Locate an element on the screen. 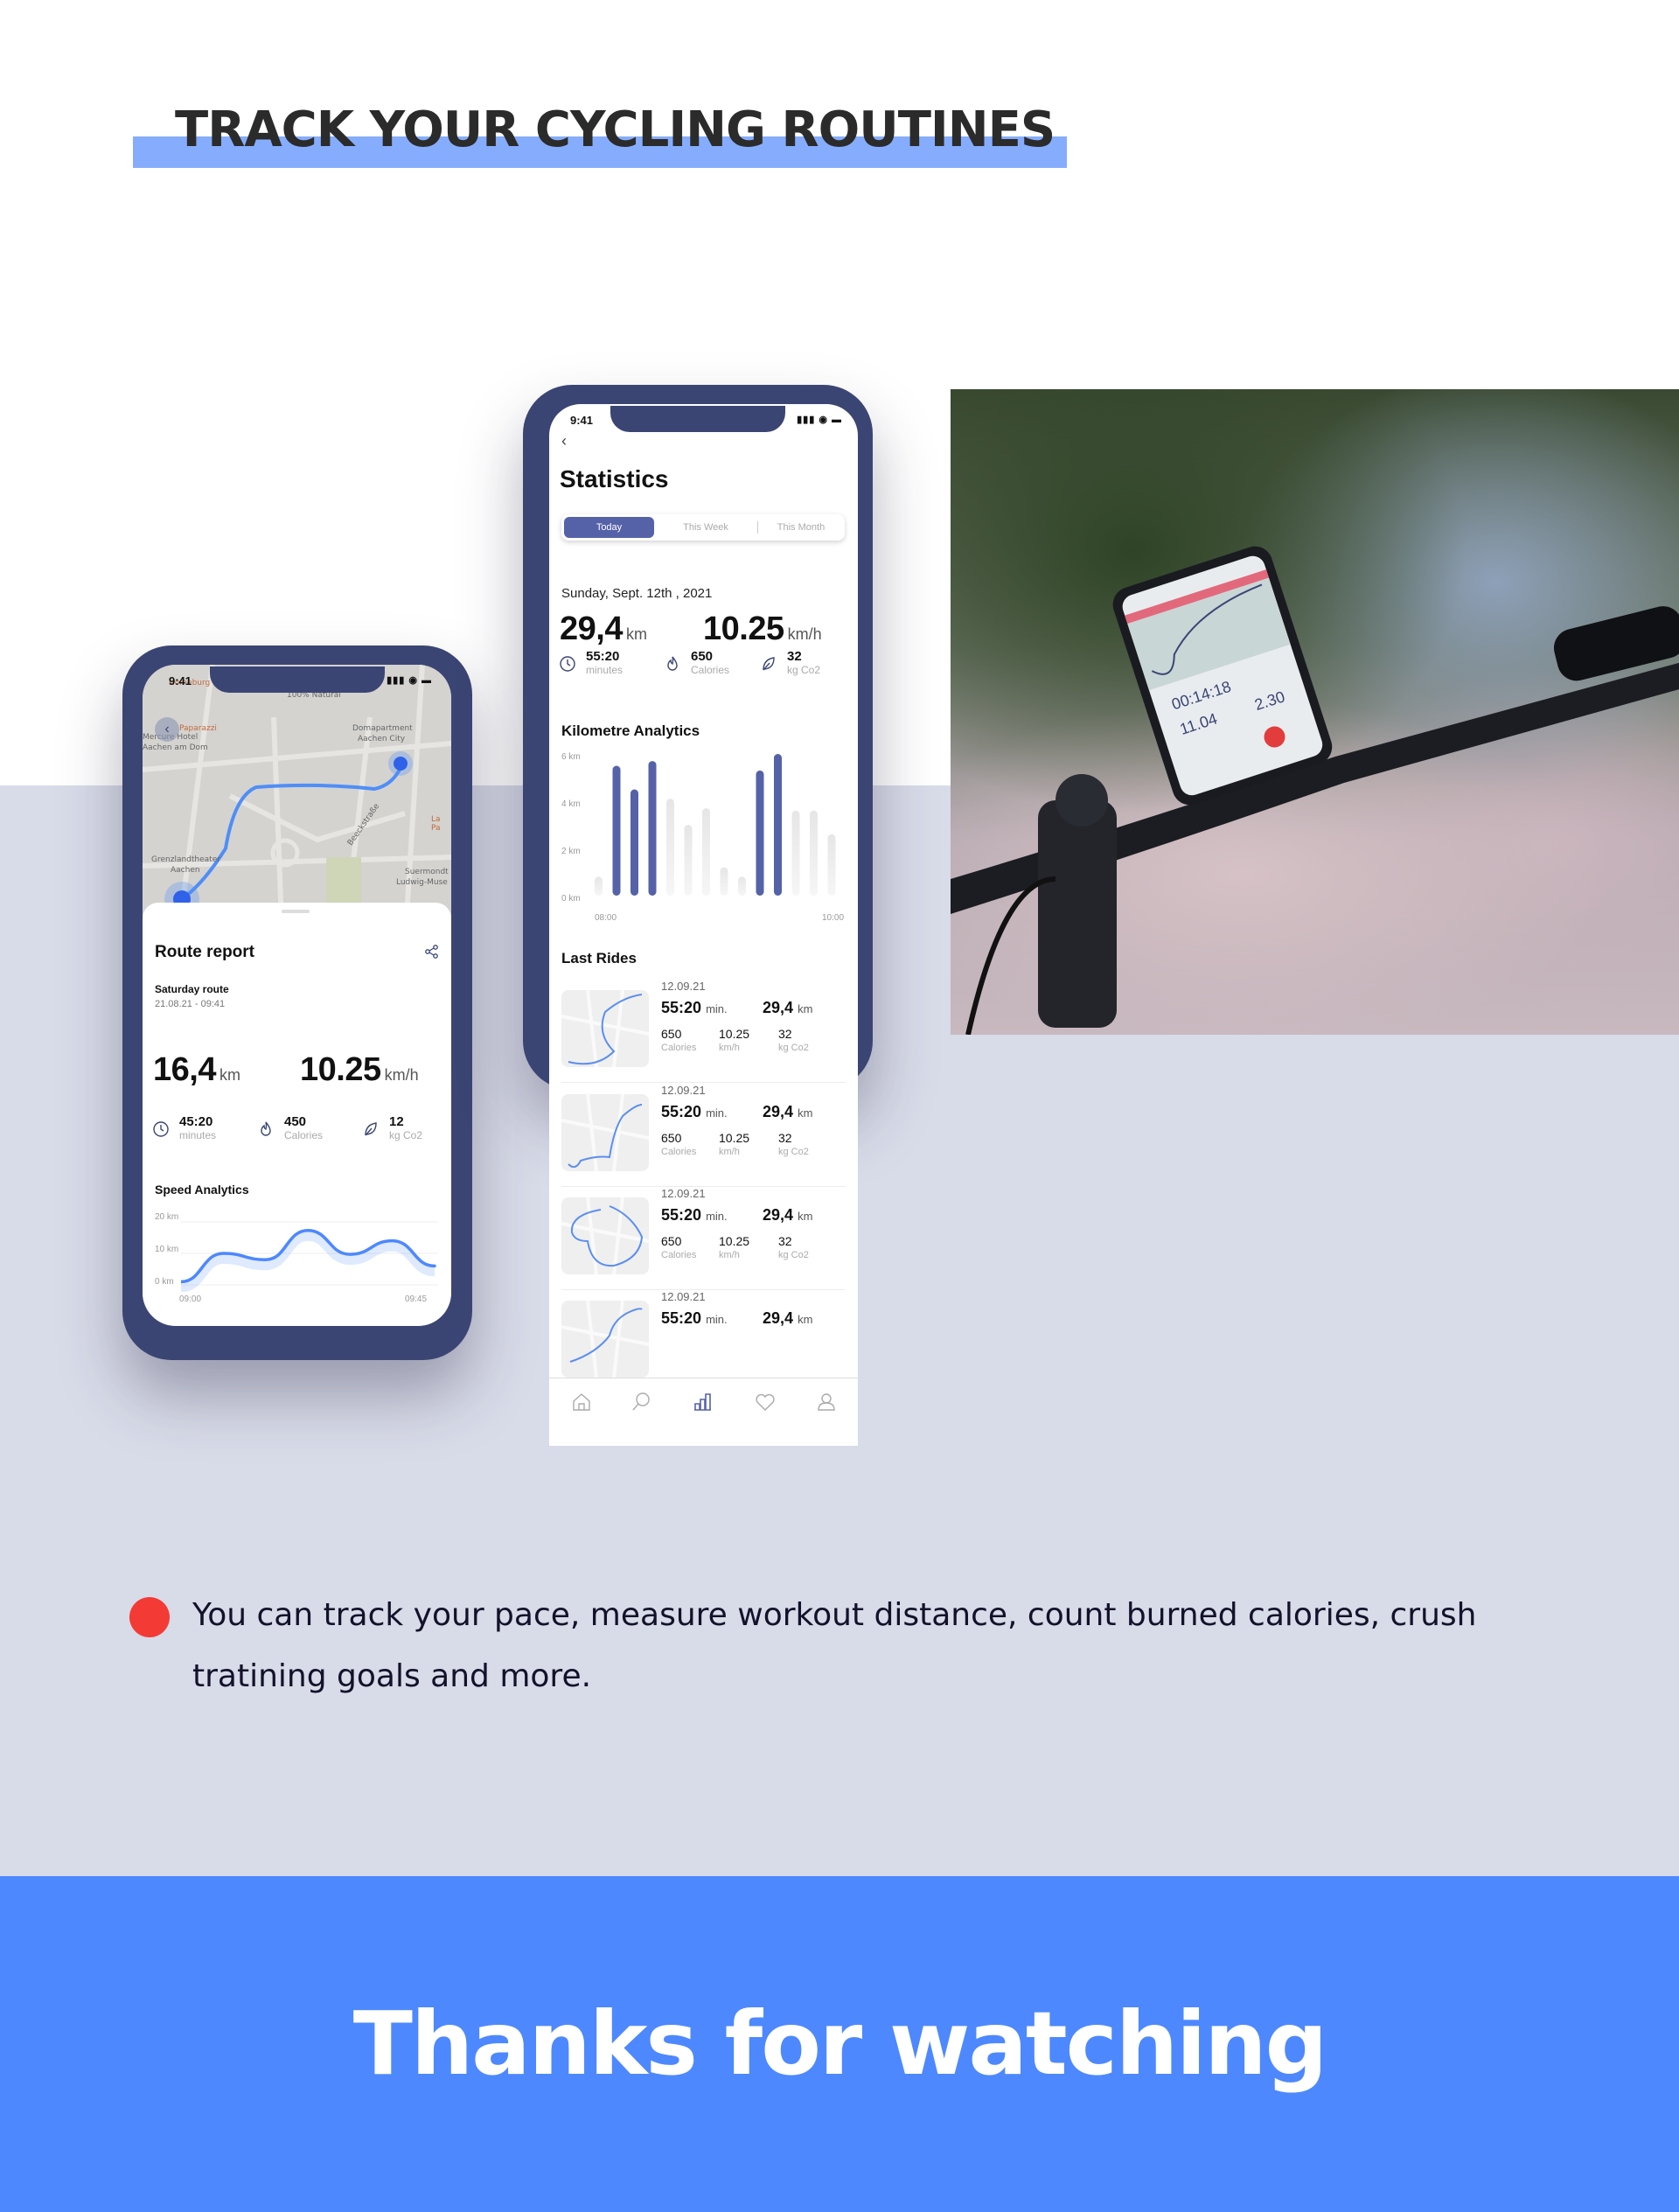  bike-handlebar-photo: 00:14:18 11.04 2.30 is located at coordinates (1315, 712).